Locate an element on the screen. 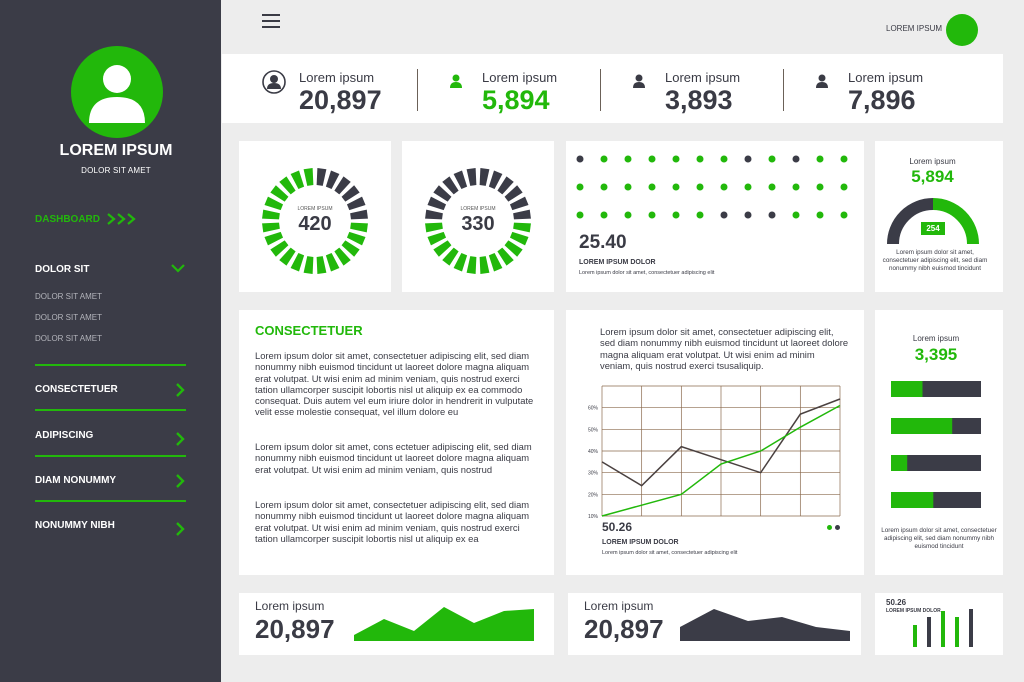 The image size is (1024, 682). ring-value: 420 is located at coordinates (315, 224).